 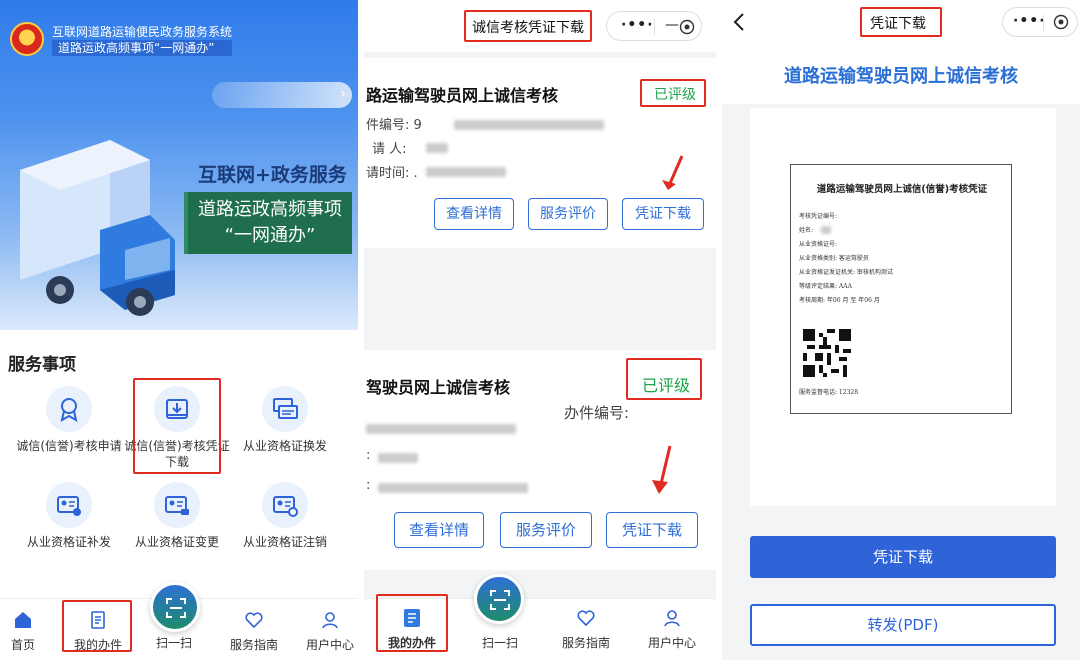 I want to click on service-credit-apply: 诚信(信誉)考核申请, so click(x=69, y=420).